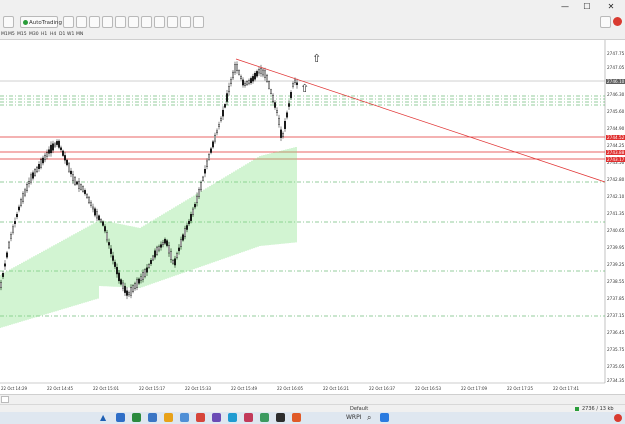 The width and height of the screenshot is (625, 424). Describe the element at coordinates (428, 388) in the screenshot. I see `time-tick: 22 Oct 16:53` at that location.